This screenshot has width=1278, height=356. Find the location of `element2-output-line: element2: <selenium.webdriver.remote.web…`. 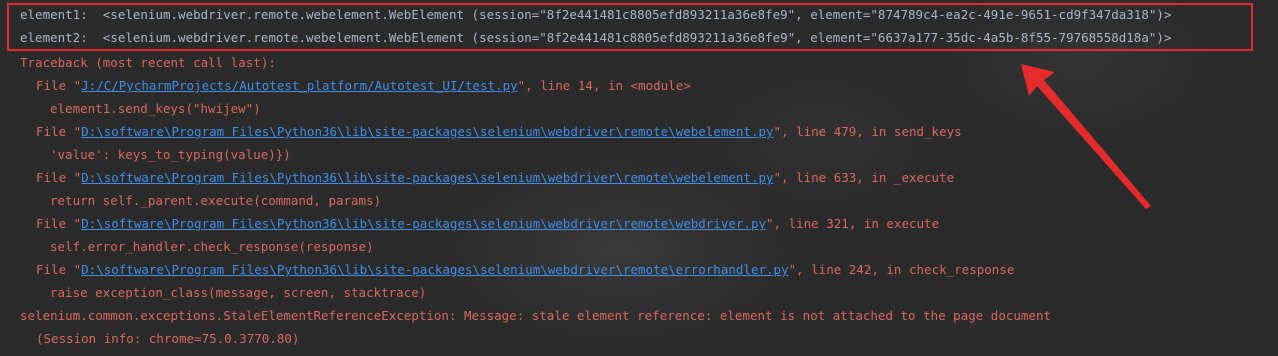

element2-output-line: element2: <selenium.webdriver.remote.web… is located at coordinates (596, 37).